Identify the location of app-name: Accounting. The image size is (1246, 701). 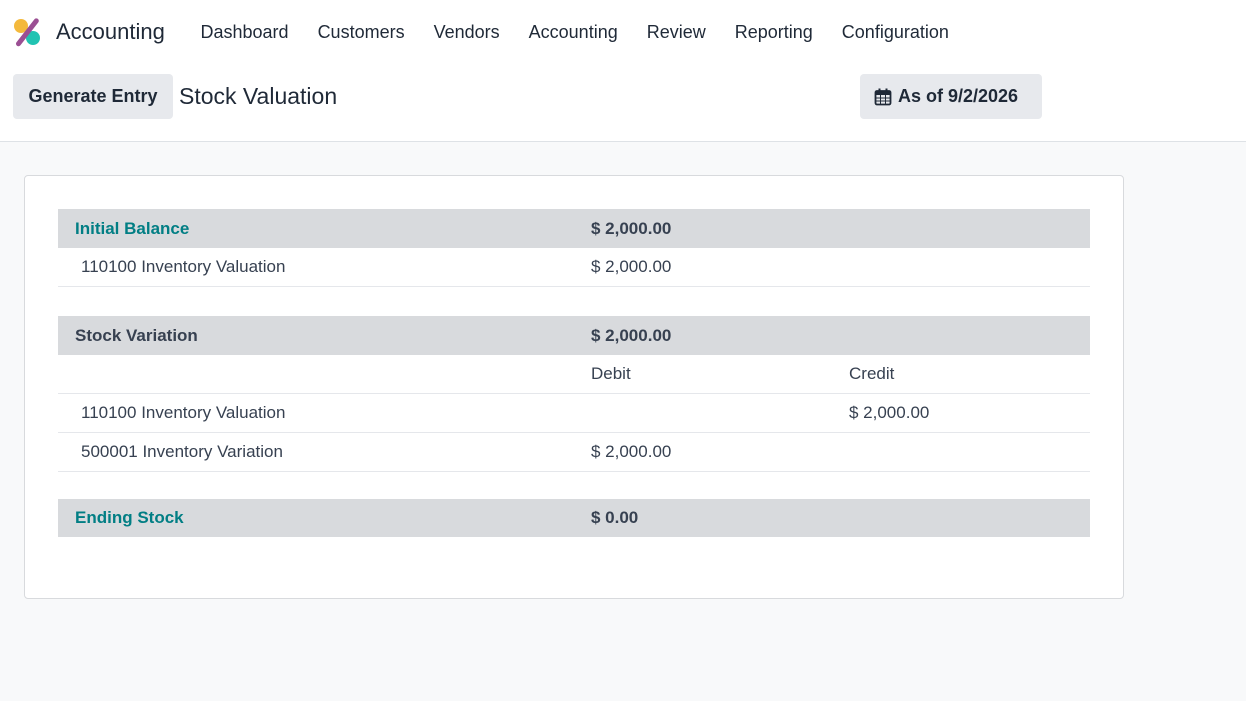
(110, 32).